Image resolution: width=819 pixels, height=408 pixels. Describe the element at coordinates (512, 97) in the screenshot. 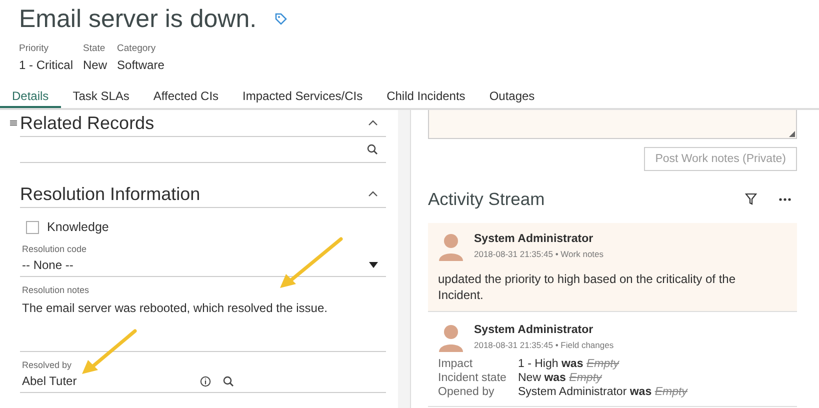

I see `tab: Outages` at that location.